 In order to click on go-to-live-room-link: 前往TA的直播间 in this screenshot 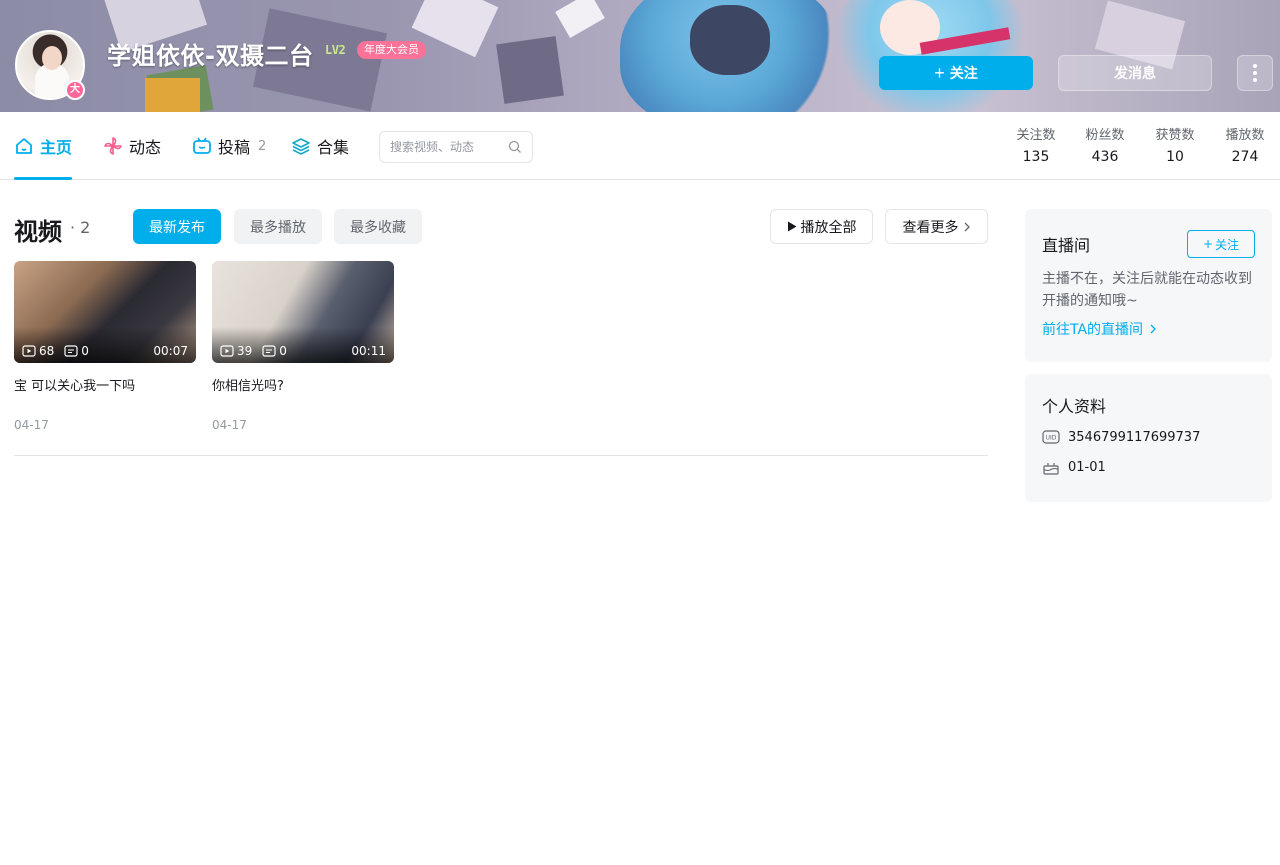, I will do `click(1099, 329)`.